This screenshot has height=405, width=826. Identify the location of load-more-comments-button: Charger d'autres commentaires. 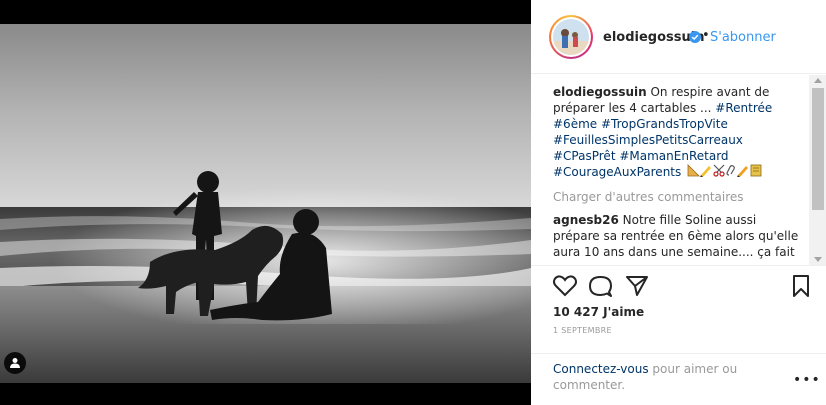
(648, 197).